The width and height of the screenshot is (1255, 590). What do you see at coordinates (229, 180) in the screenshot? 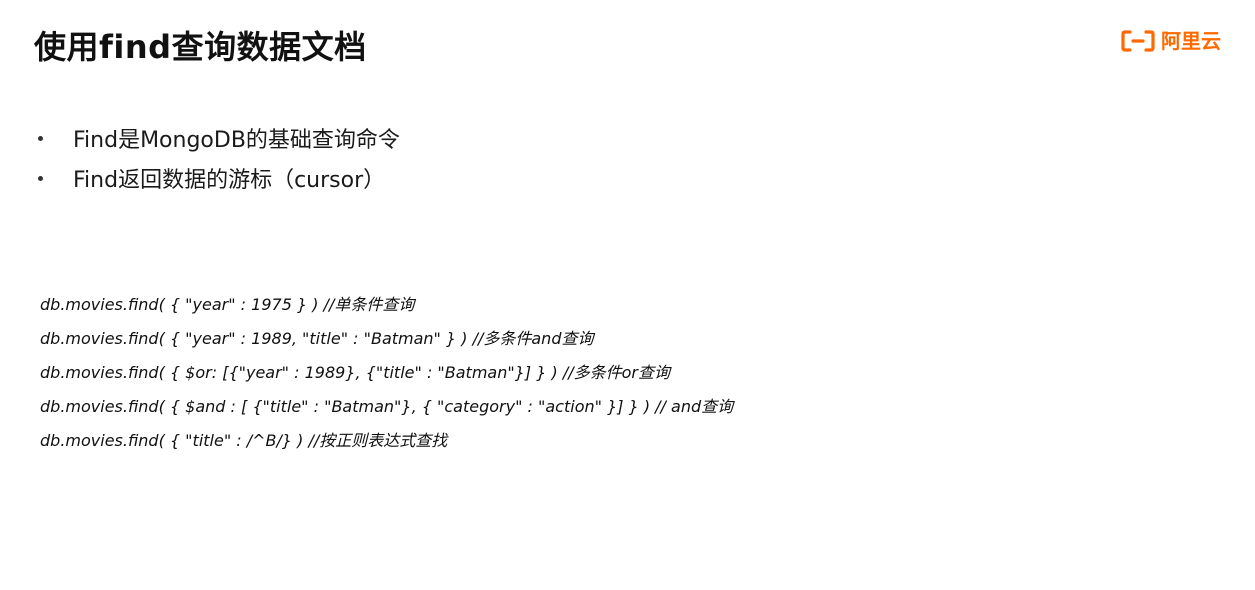
I see `bullet-text: Find返回数据的游标（cursor）` at bounding box center [229, 180].